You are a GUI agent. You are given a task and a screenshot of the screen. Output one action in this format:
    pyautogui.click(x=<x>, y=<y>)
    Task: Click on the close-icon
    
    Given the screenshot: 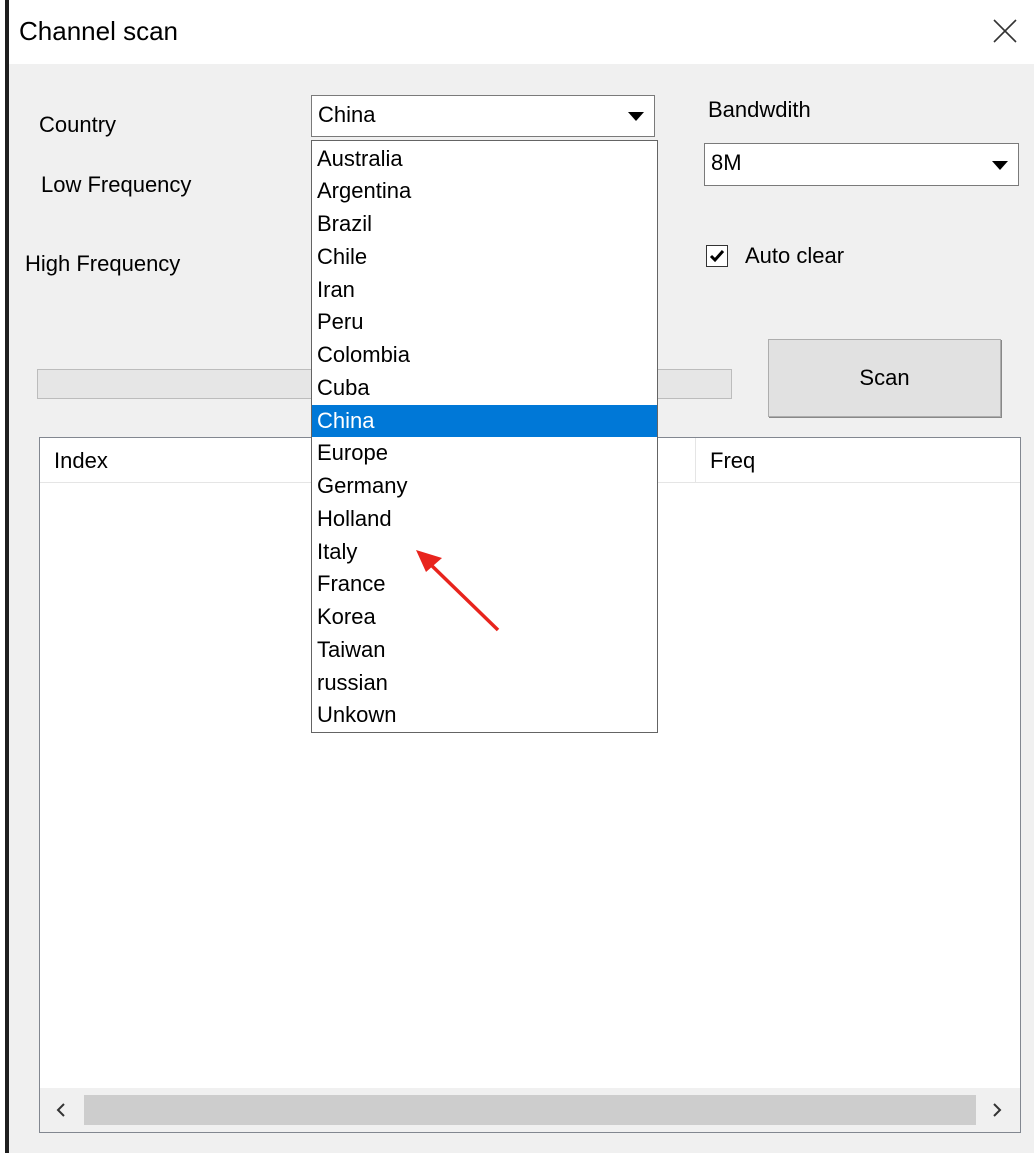 What is the action you would take?
    pyautogui.click(x=1005, y=31)
    